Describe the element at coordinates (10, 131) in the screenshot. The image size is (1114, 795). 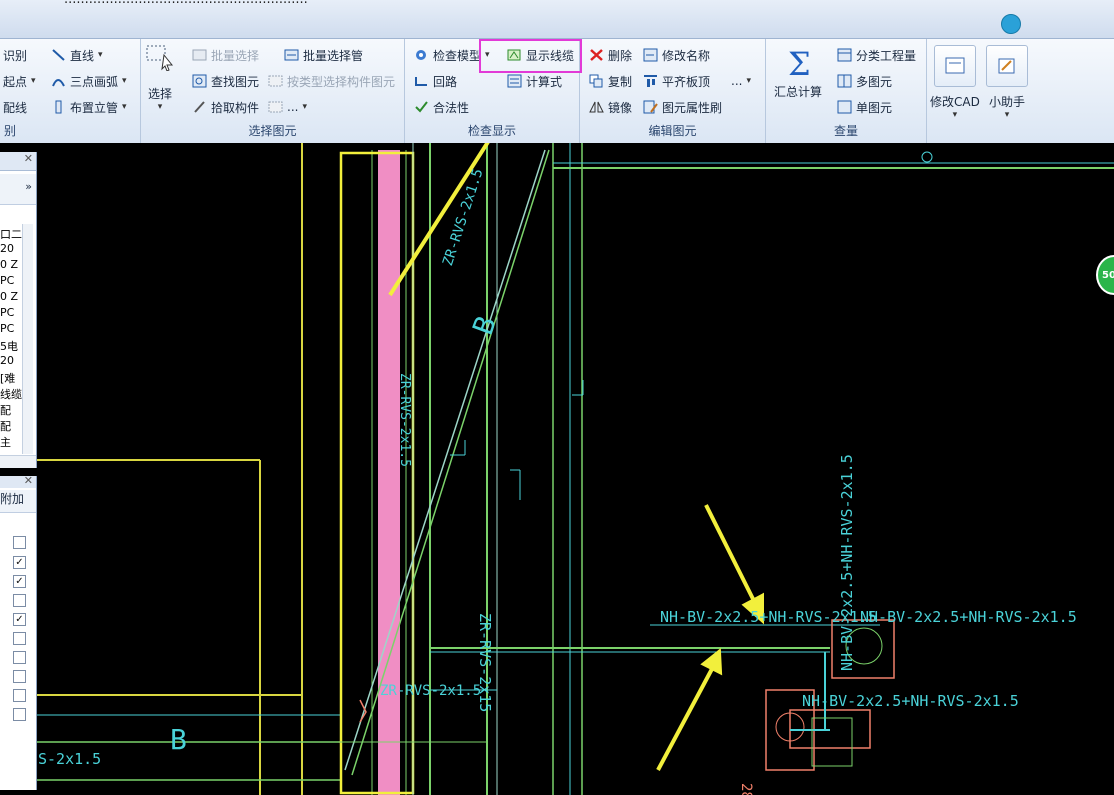
I see `group-label: 别` at that location.